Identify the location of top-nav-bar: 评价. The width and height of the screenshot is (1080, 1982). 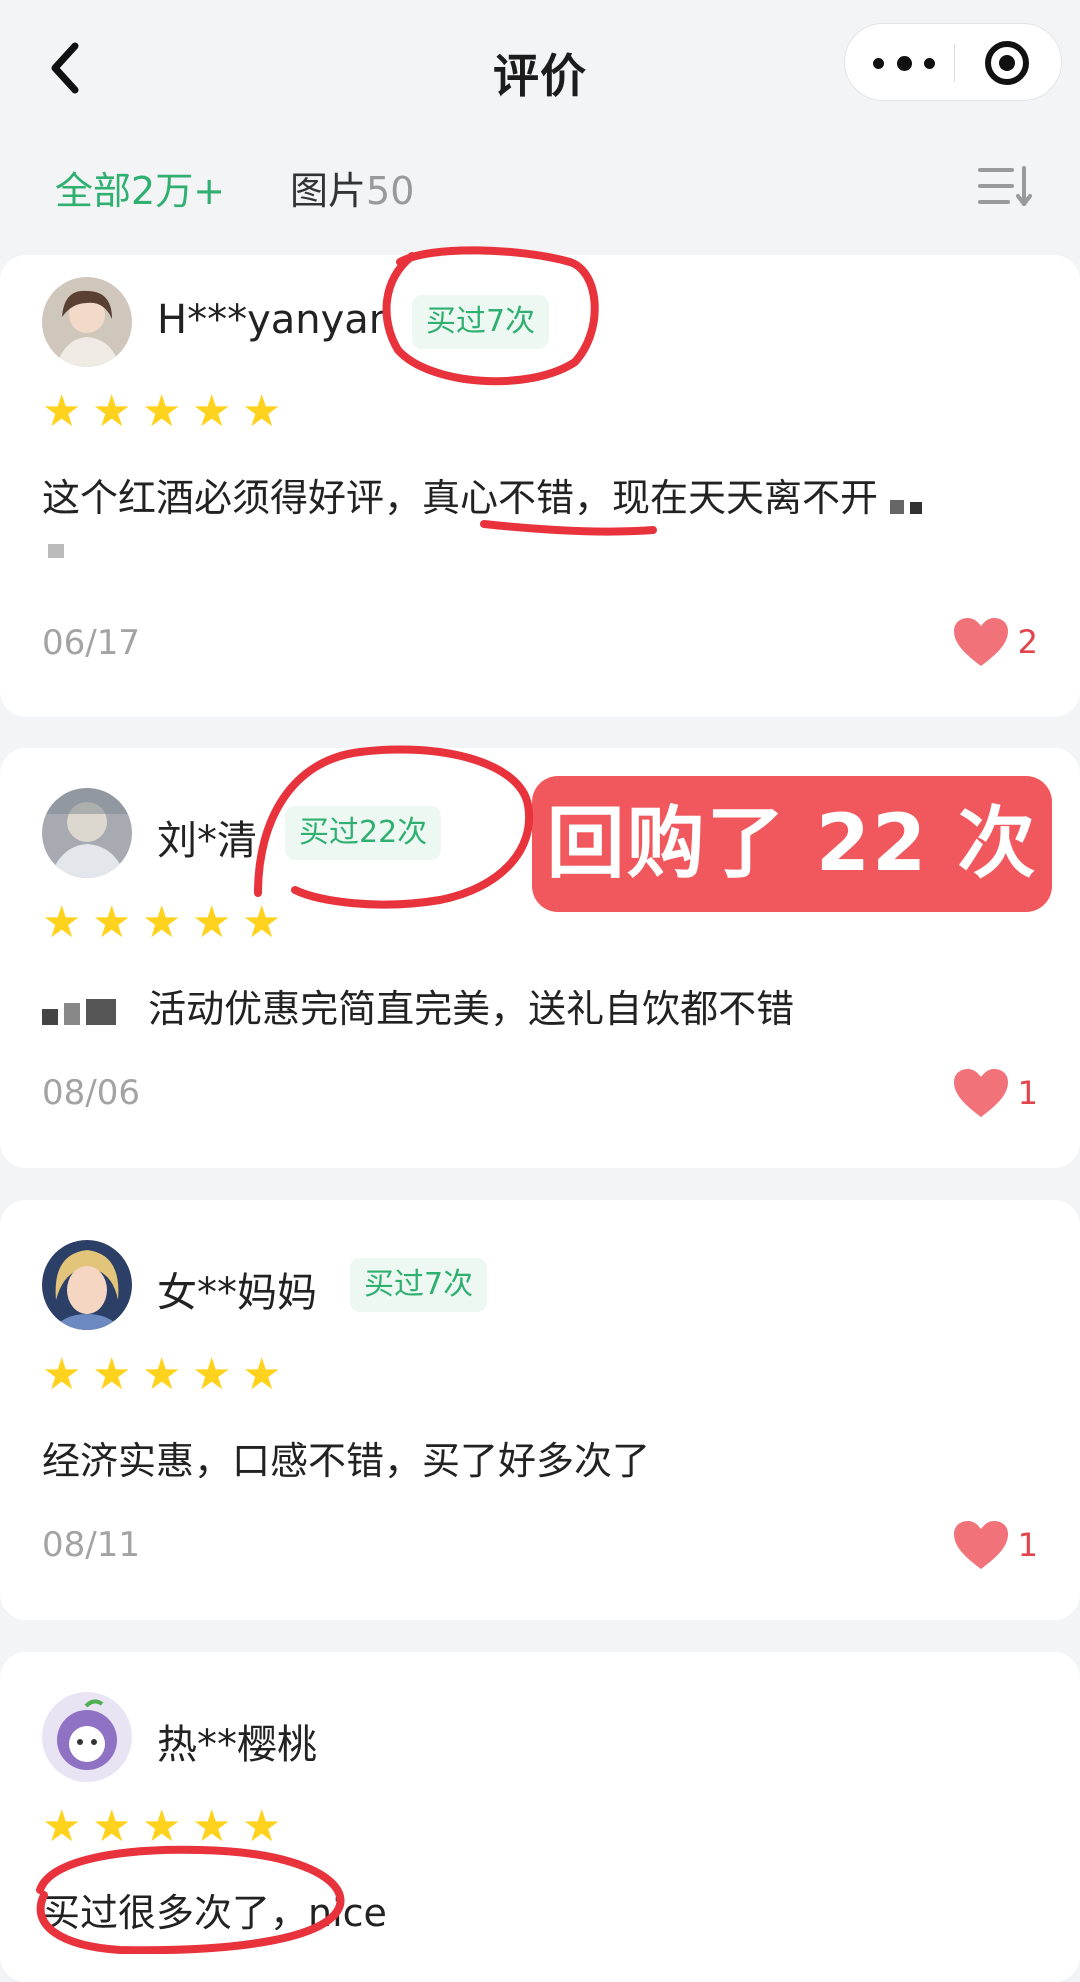
(540, 70).